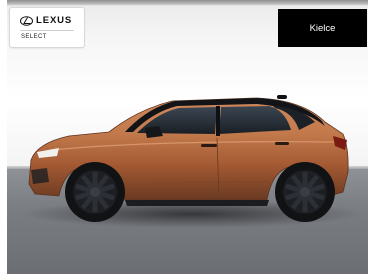  I want to click on logo-row: LEXUS, so click(46, 21).